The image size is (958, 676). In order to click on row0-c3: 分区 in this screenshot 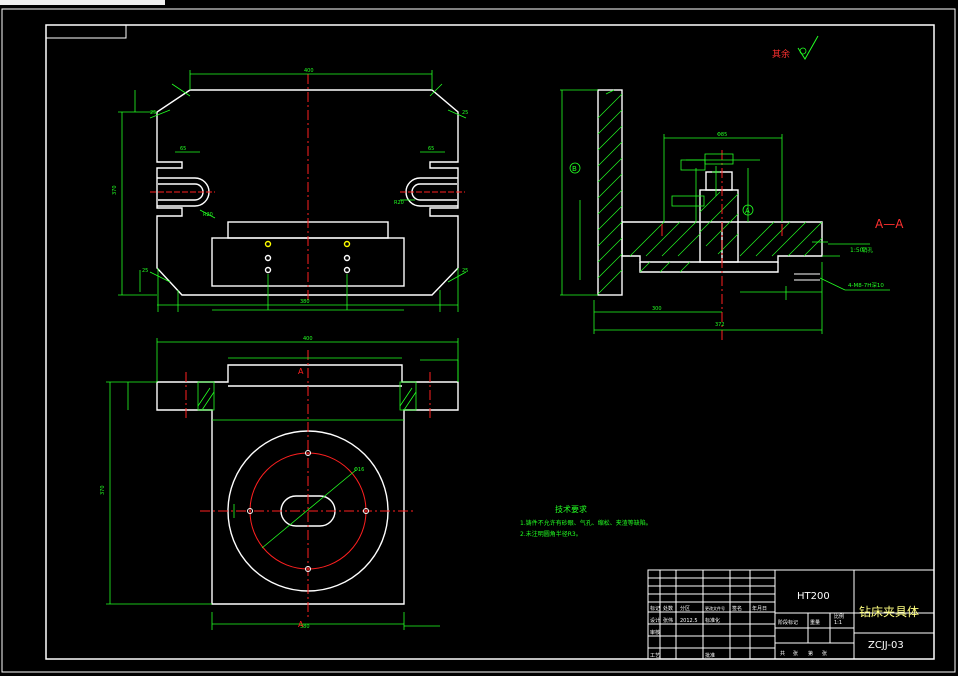, I will do `click(685, 608)`.